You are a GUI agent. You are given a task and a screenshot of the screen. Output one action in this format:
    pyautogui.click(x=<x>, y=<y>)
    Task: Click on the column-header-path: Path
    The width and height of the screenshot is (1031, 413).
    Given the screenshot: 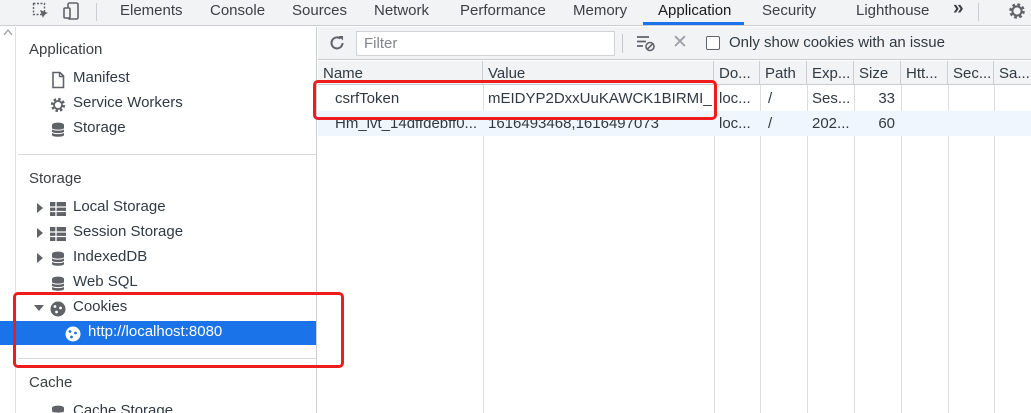 What is the action you would take?
    pyautogui.click(x=783, y=73)
    